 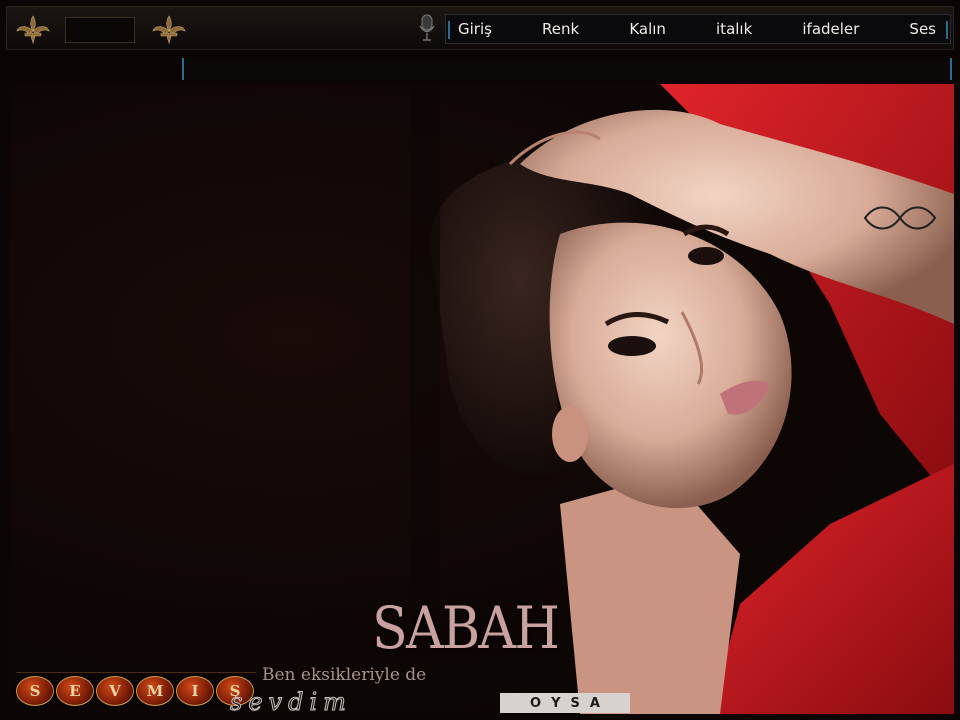 I want to click on bead-letter: V, so click(x=115, y=691).